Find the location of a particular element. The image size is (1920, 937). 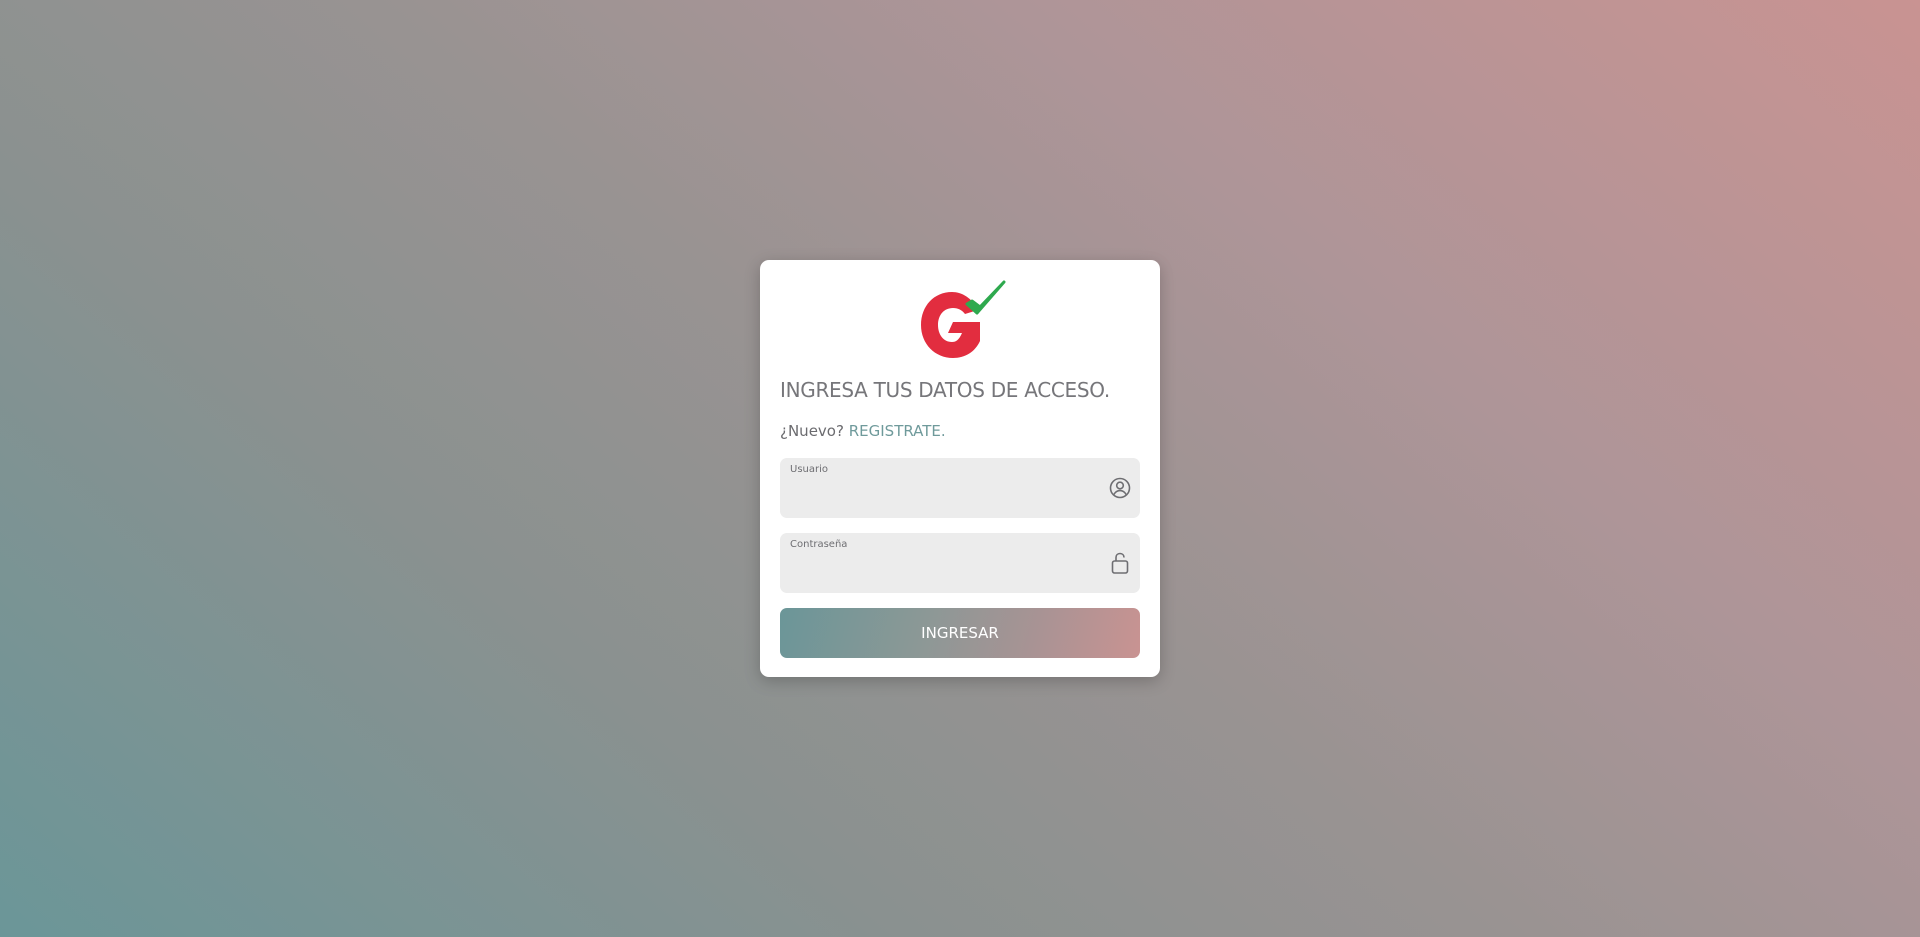

register-prompt: ¿Nuevo? REGISTRATE. is located at coordinates (863, 431).